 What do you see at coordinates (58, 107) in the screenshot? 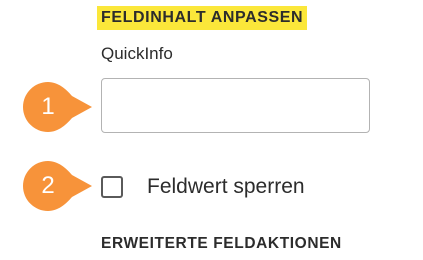
I see `callout-1: 1` at bounding box center [58, 107].